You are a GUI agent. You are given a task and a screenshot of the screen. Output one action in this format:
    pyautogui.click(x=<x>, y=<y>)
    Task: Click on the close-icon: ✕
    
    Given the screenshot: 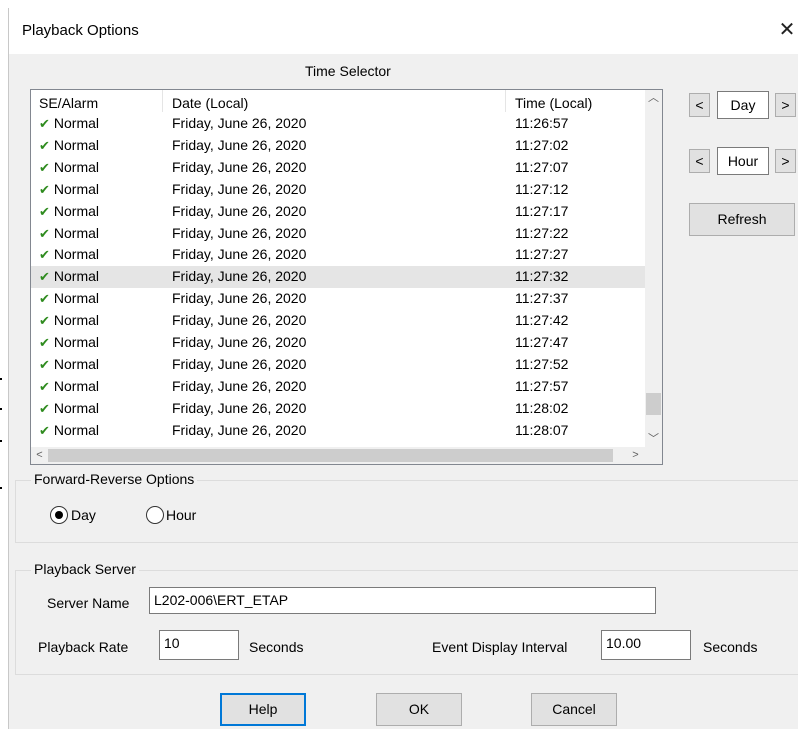 What is the action you would take?
    pyautogui.click(x=786, y=31)
    